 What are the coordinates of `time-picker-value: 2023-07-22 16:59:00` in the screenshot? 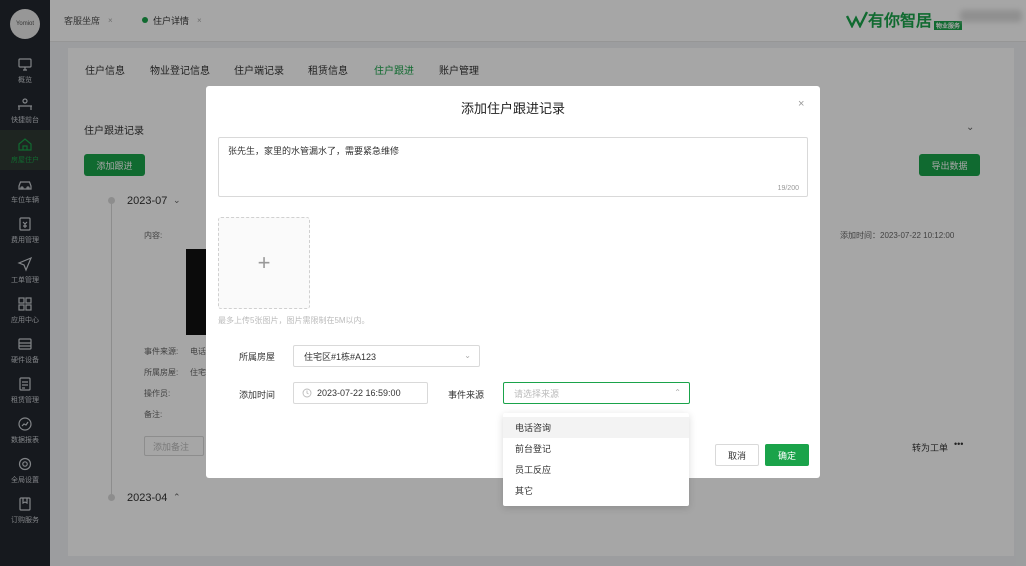 It's located at (359, 393).